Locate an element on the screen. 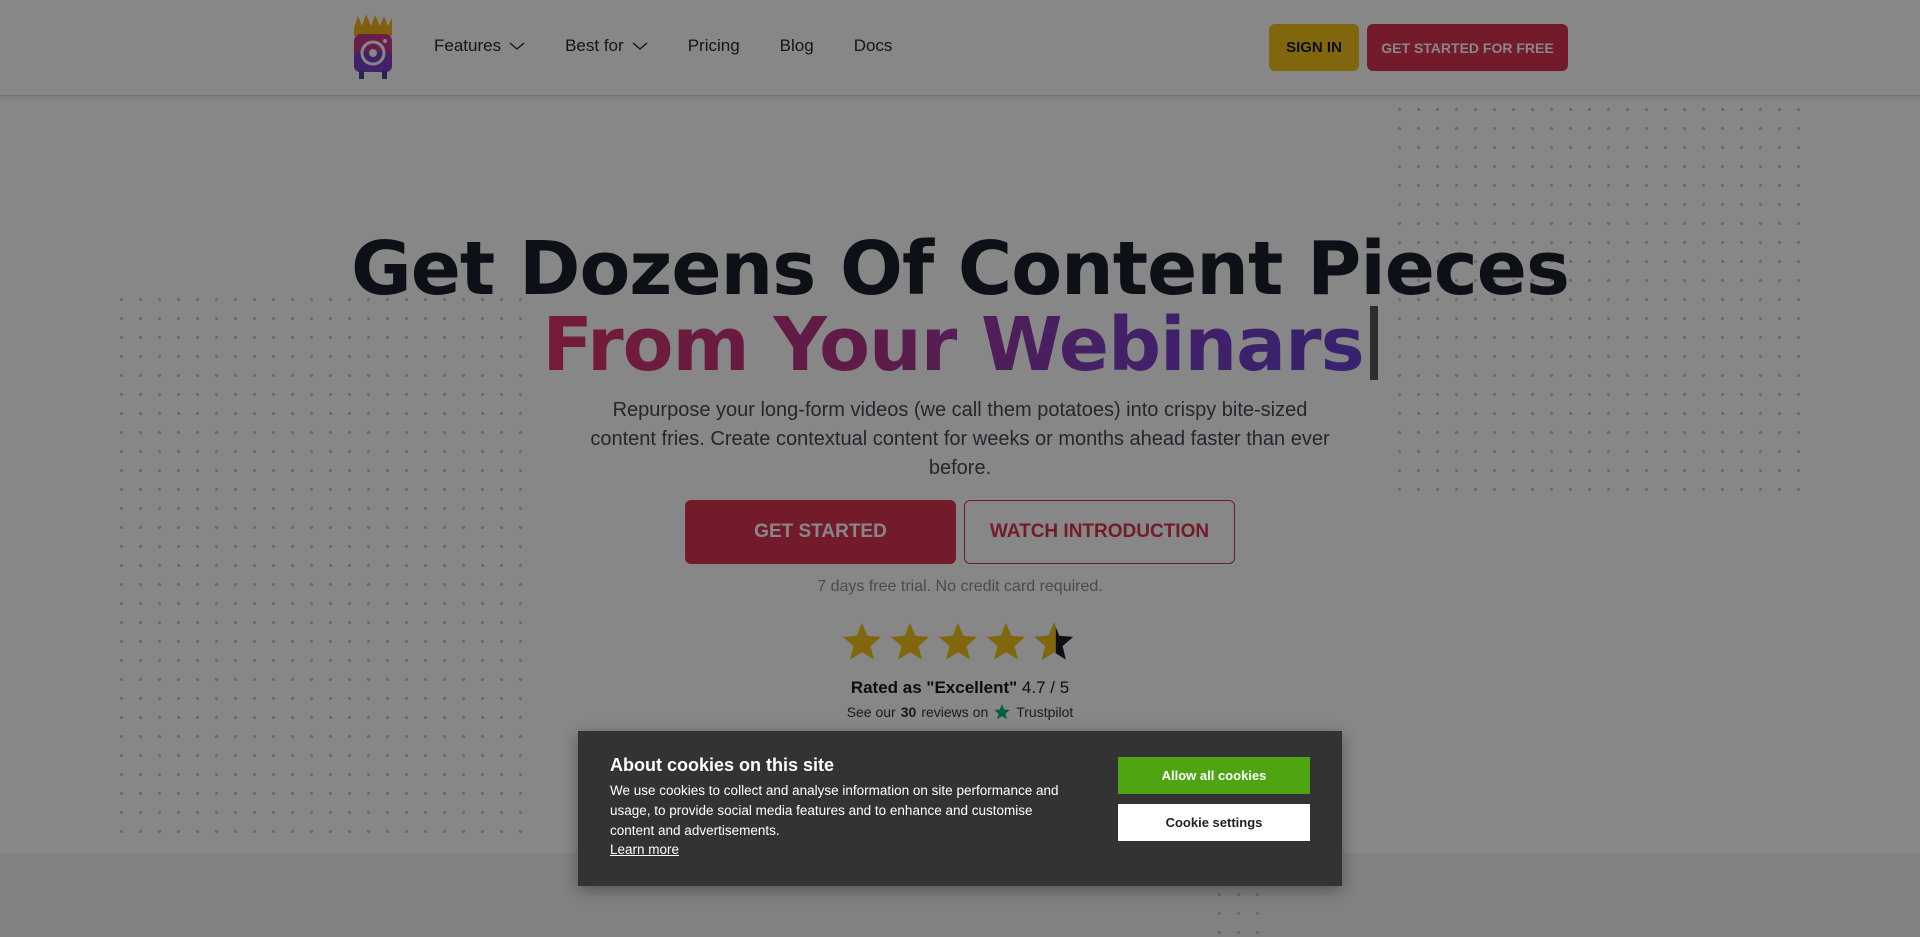 This screenshot has height=937, width=1920. cookie-title: About cookies on this site is located at coordinates (722, 765).